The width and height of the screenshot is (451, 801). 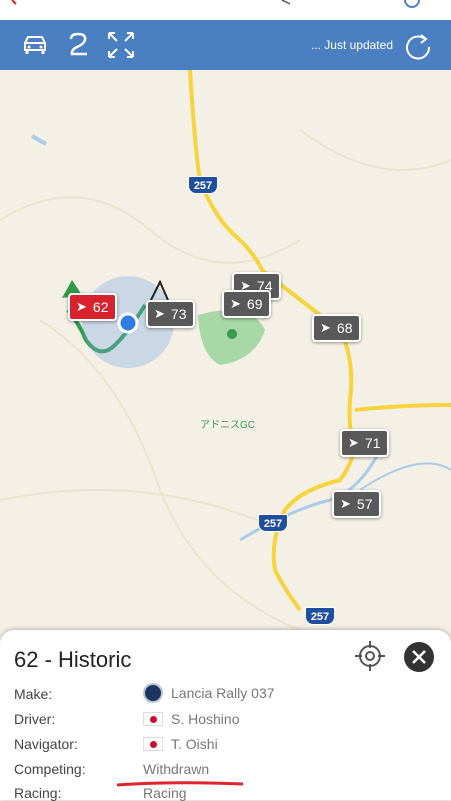 I want to click on car-marker-73: ➤ 73, so click(x=171, y=314).